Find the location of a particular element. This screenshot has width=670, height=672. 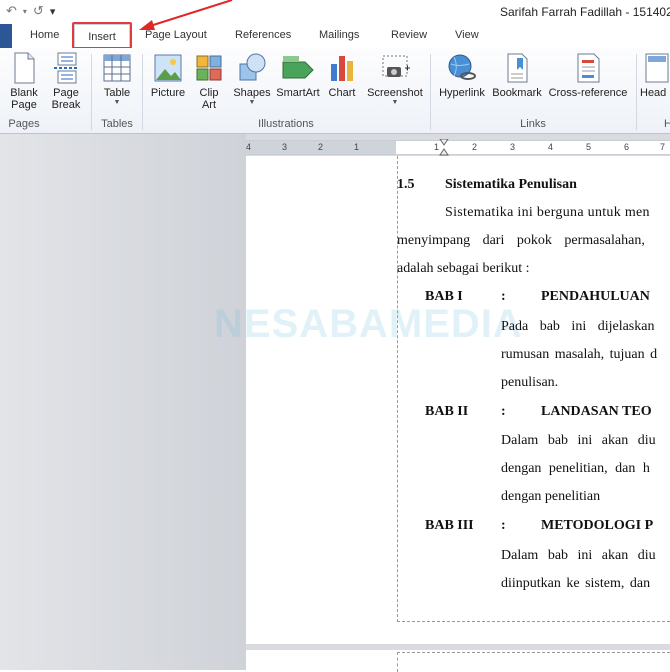

picture-button: Picture is located at coordinates (168, 75).